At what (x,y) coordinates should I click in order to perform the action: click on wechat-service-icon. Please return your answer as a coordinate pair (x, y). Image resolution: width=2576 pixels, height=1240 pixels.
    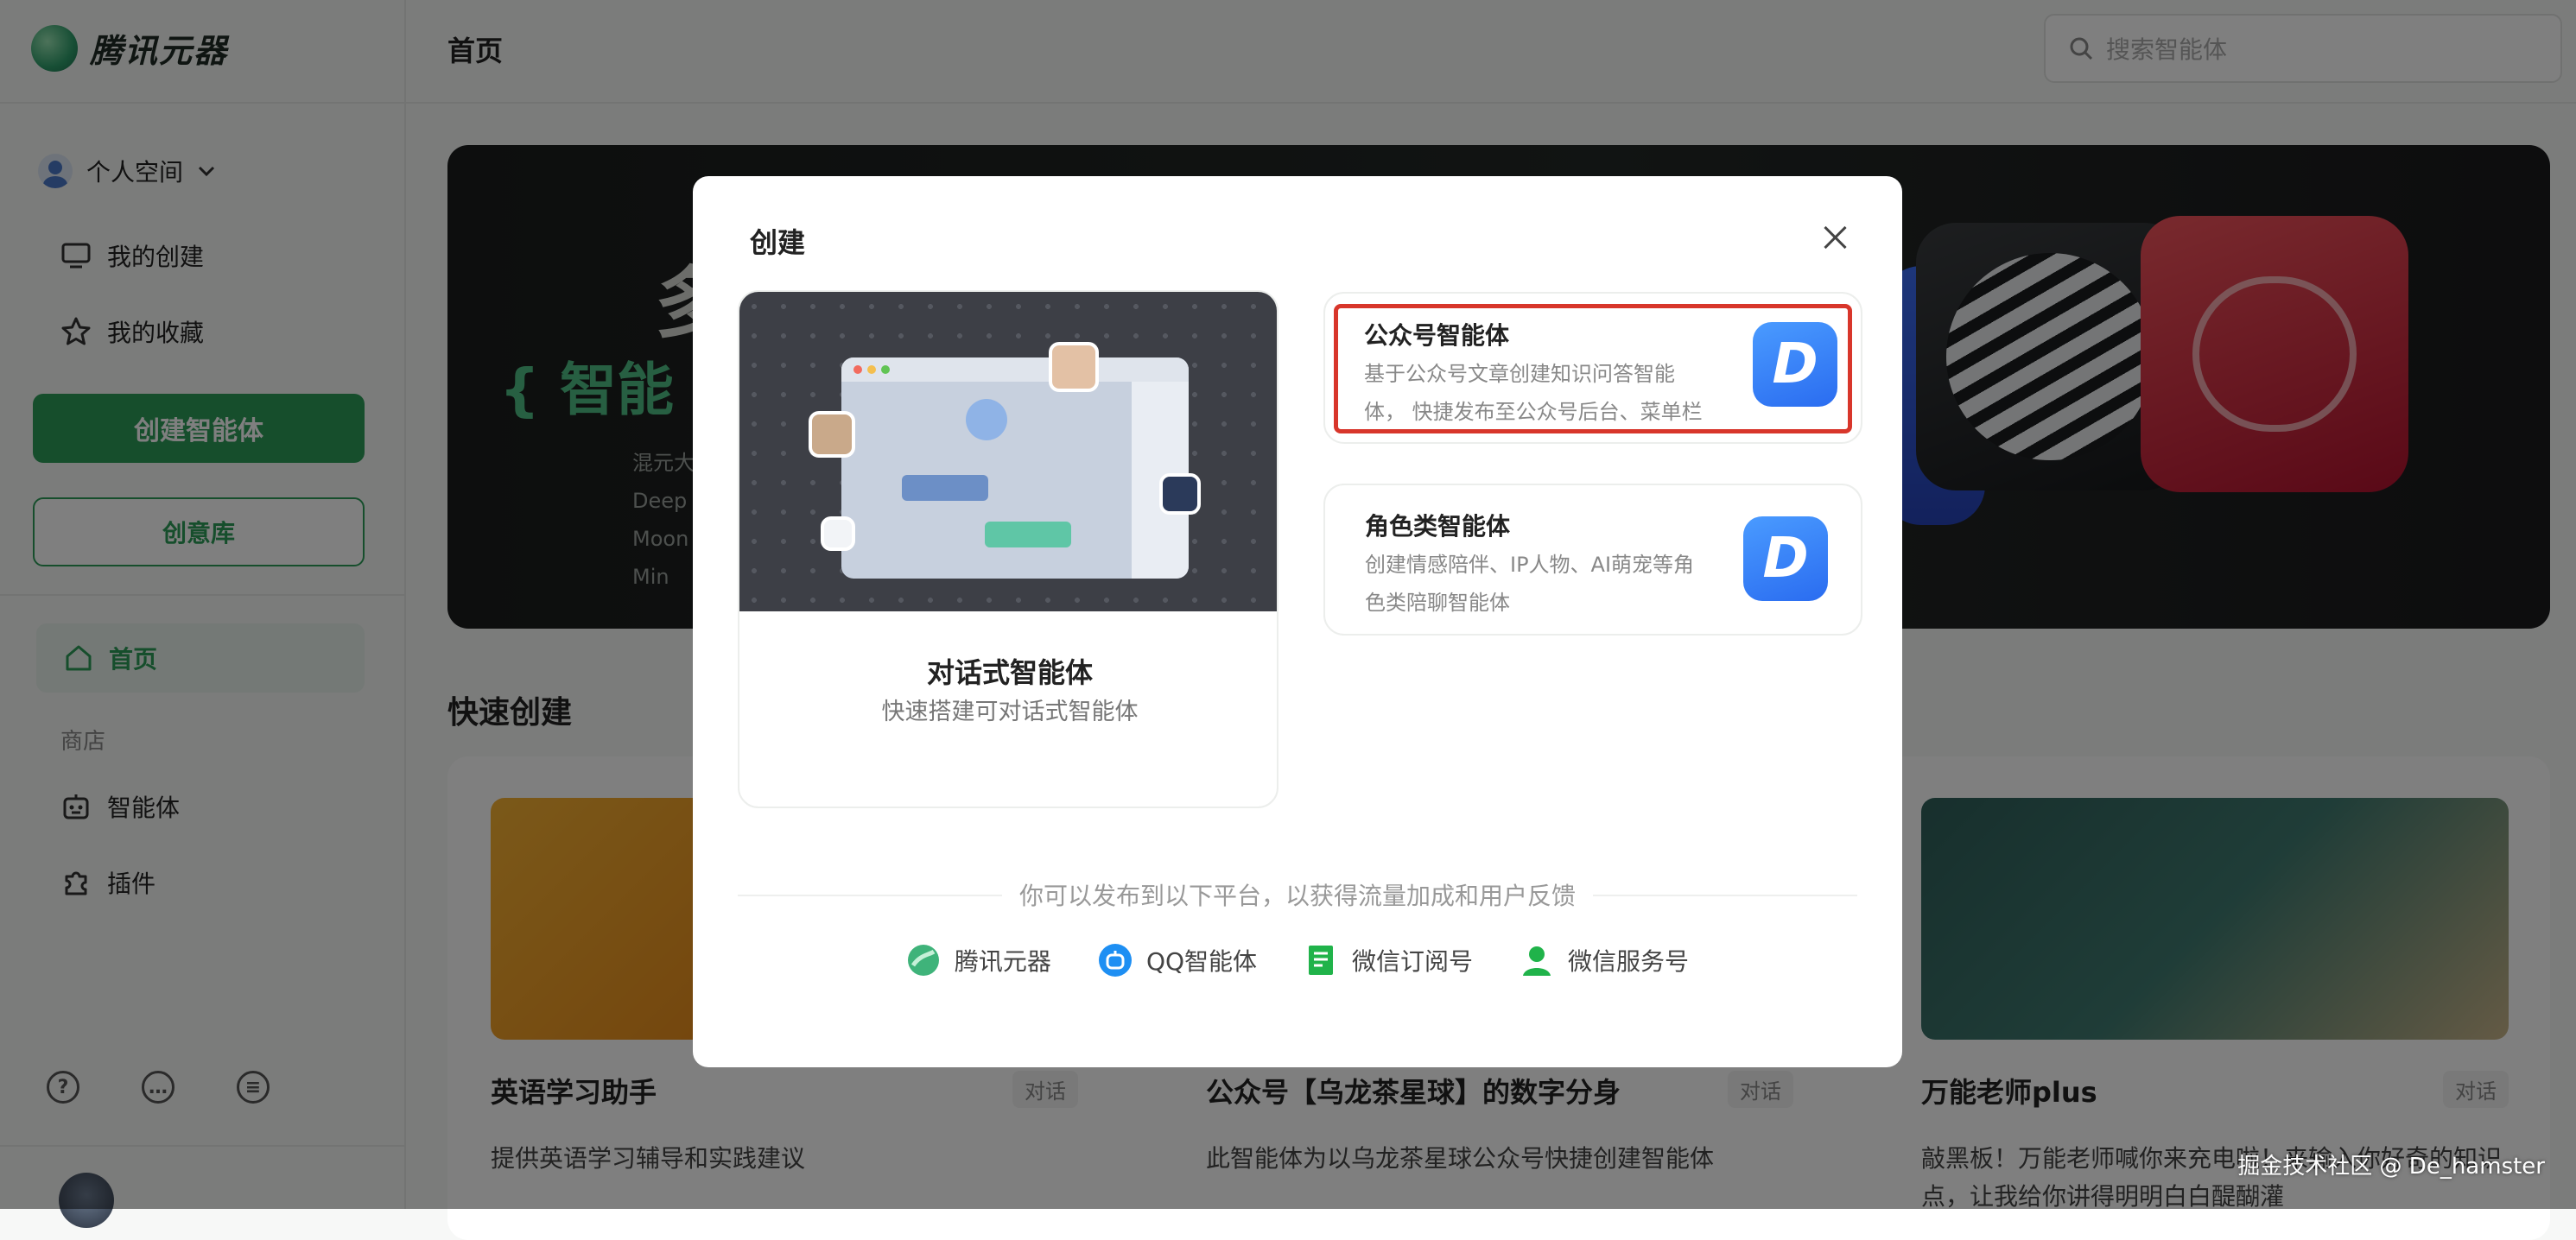
    Looking at the image, I should click on (1537, 961).